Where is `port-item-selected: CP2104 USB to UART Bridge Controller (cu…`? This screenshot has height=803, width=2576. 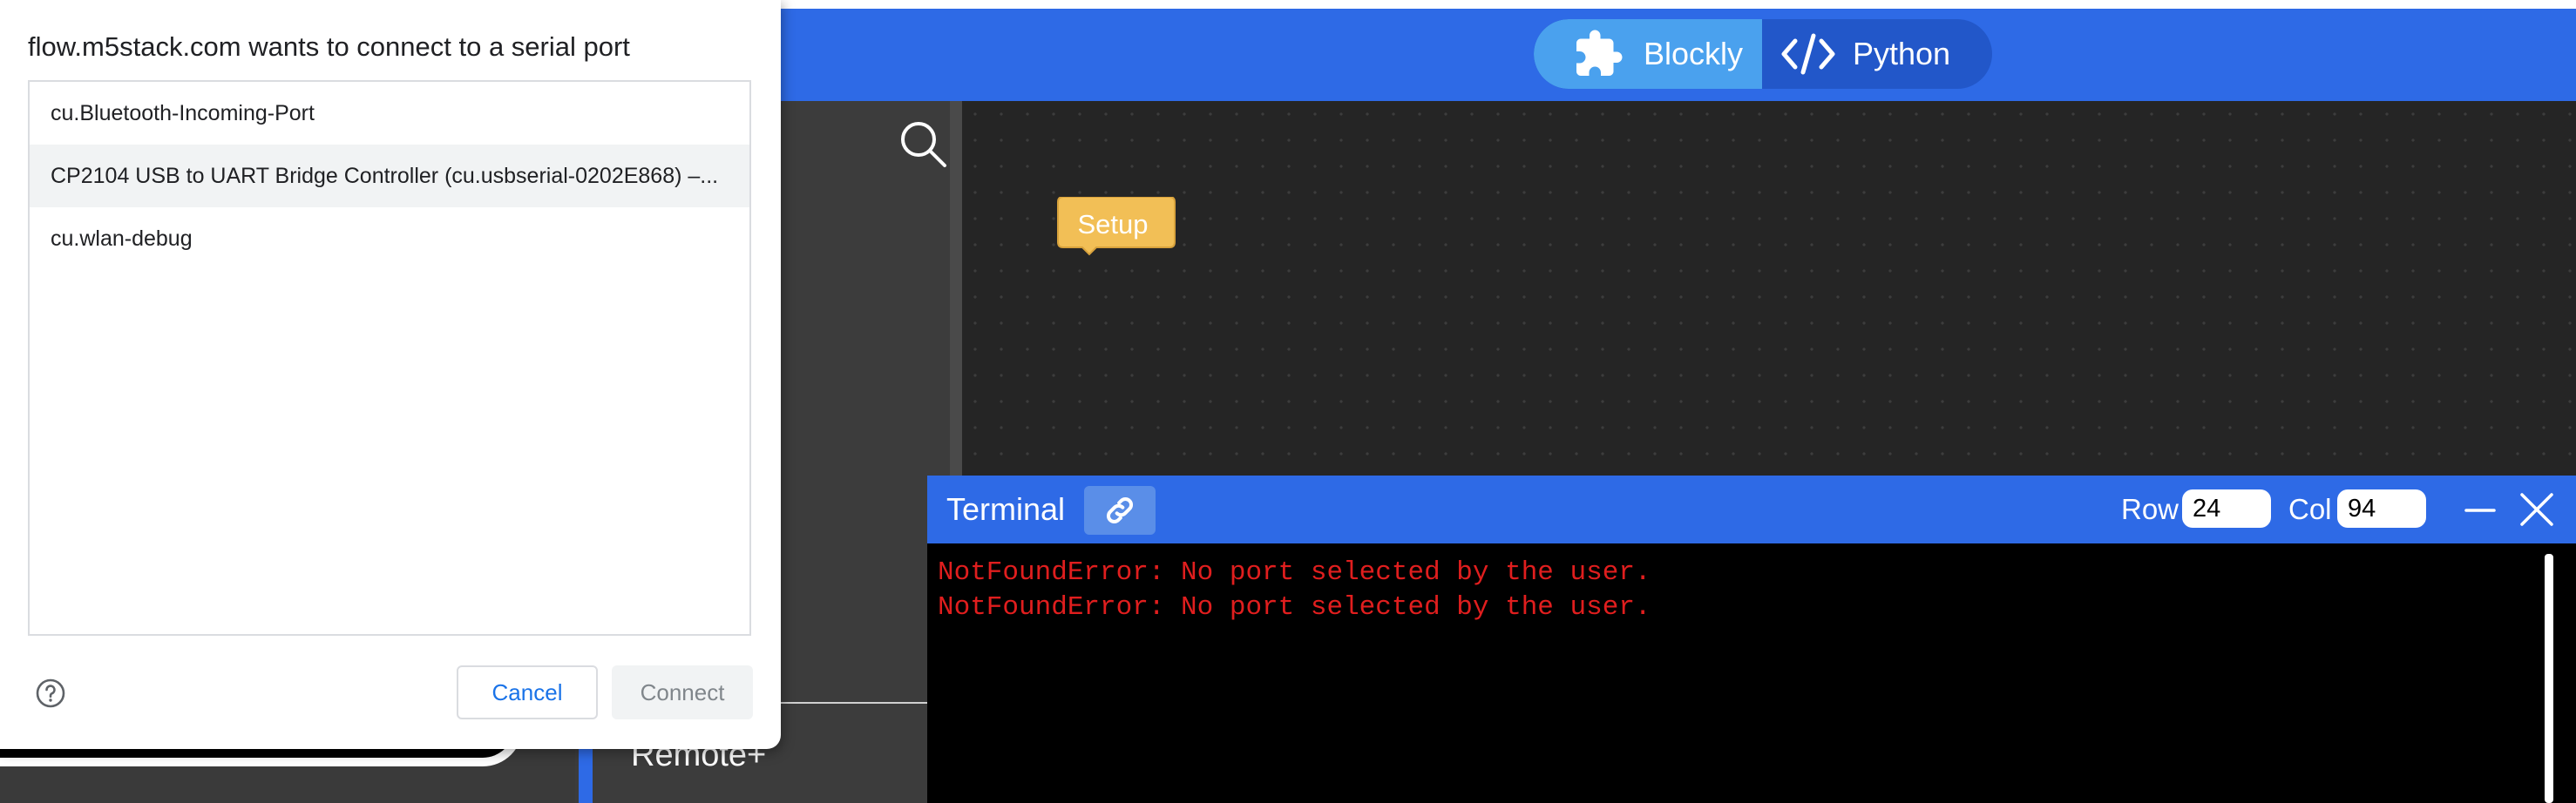
port-item-selected: CP2104 USB to UART Bridge Controller (cu… is located at coordinates (390, 176).